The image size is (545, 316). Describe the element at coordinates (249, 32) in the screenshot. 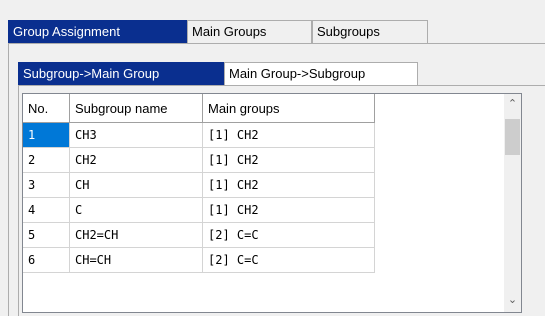

I see `tab-main-groups: Main Groups` at that location.